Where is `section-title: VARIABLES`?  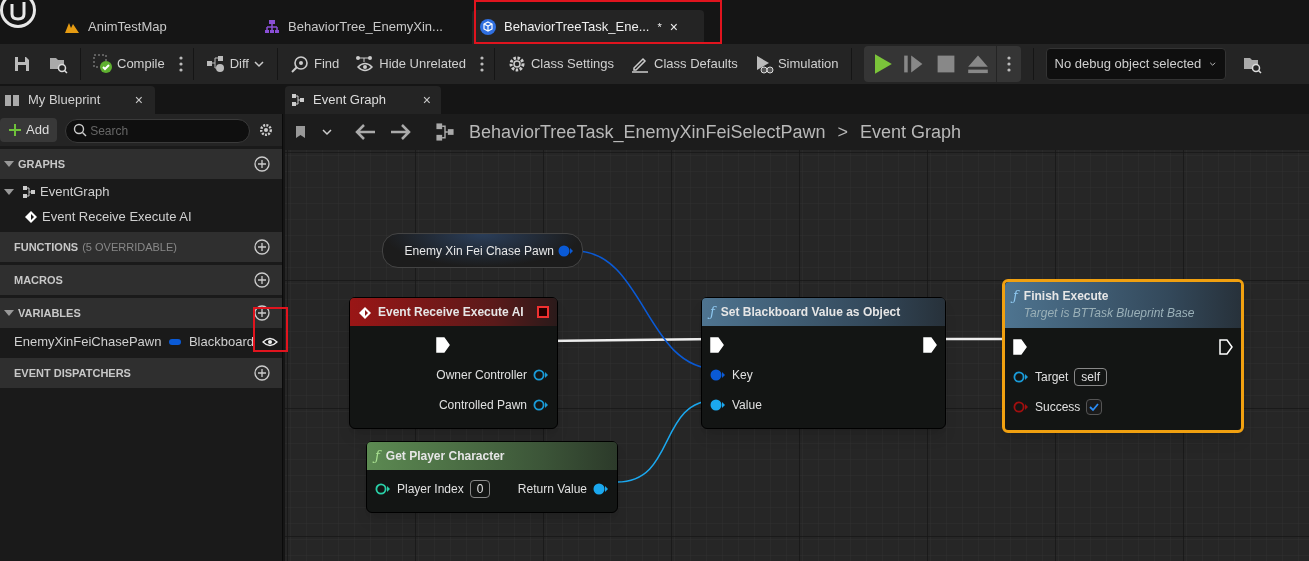
section-title: VARIABLES is located at coordinates (49, 313).